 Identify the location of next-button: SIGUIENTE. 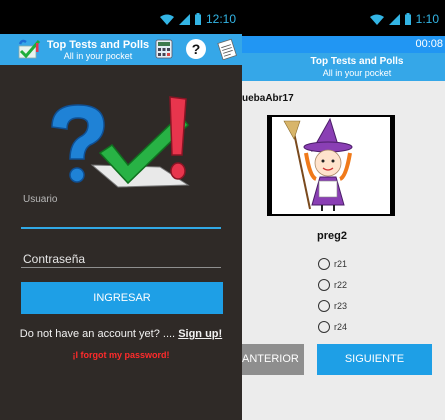
(374, 359).